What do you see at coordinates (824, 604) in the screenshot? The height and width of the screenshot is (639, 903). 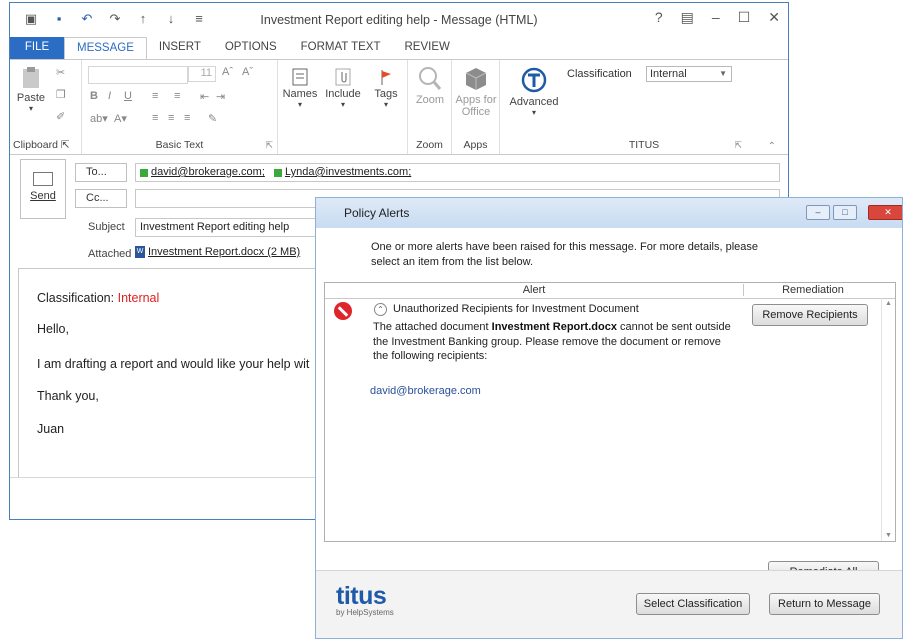 I see `return-to-message-button: Return to Message` at bounding box center [824, 604].